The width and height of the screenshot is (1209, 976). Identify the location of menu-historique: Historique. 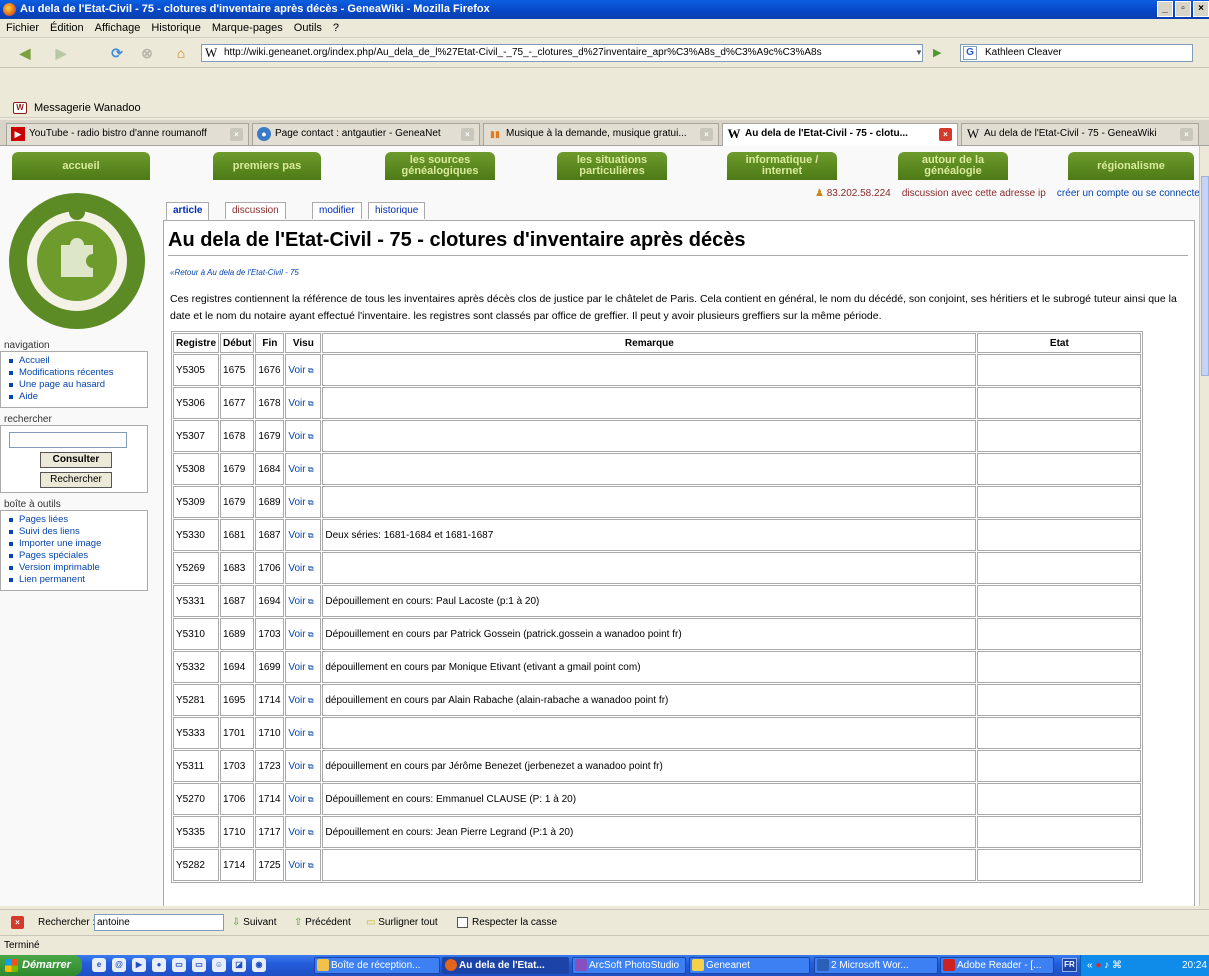
(176, 28).